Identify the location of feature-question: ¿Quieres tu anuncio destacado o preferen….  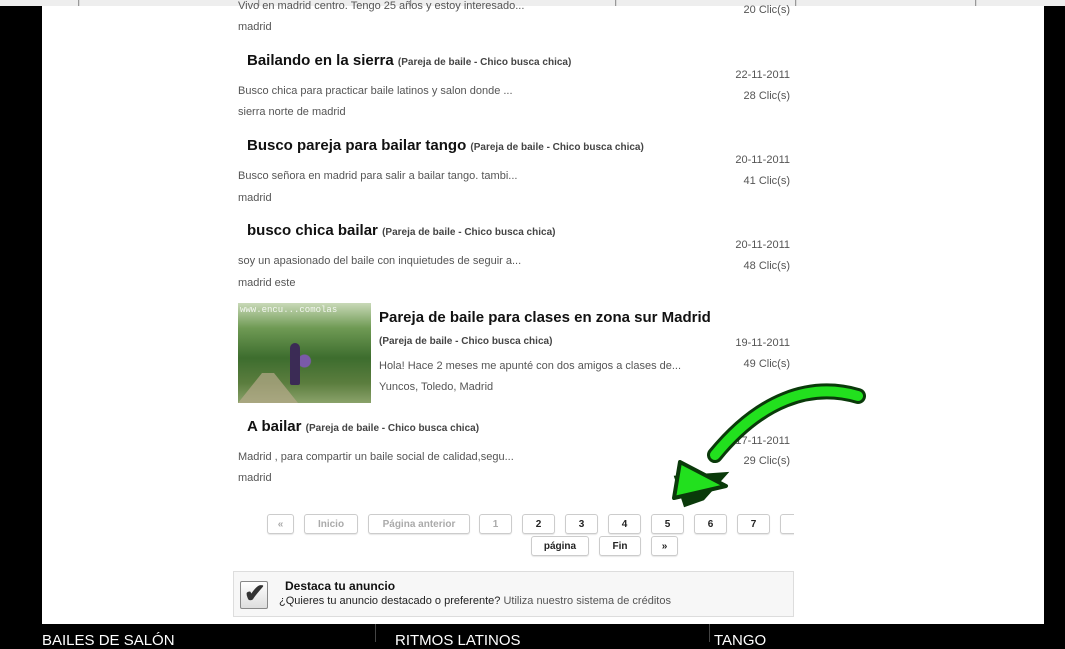
(390, 601).